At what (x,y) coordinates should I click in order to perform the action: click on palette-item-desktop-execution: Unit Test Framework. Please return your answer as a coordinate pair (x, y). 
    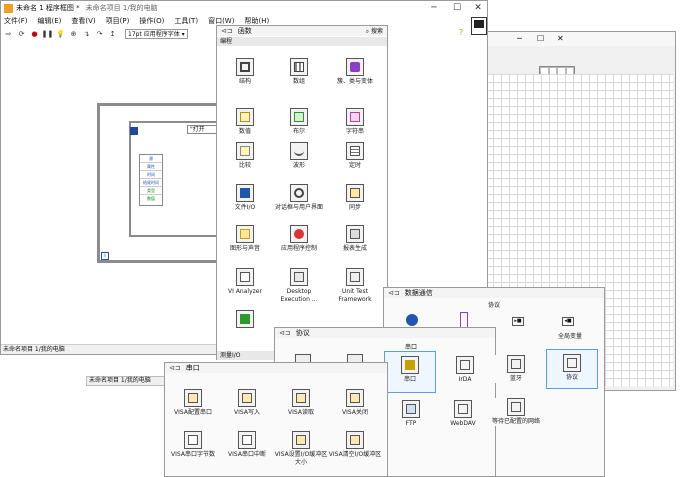
    Looking at the image, I should click on (355, 286).